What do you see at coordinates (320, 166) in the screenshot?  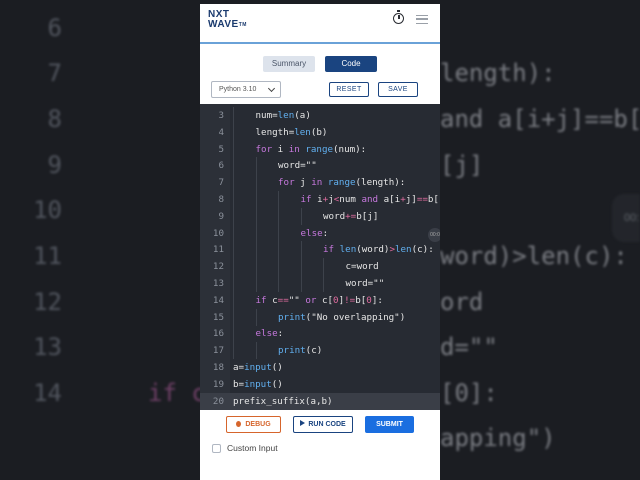 I see `code-line: 6 word=""` at bounding box center [320, 166].